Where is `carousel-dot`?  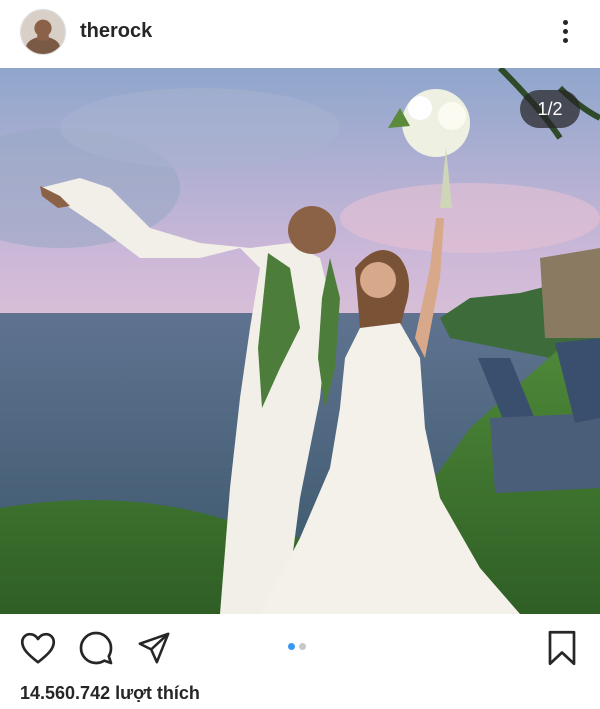 carousel-dot is located at coordinates (302, 646).